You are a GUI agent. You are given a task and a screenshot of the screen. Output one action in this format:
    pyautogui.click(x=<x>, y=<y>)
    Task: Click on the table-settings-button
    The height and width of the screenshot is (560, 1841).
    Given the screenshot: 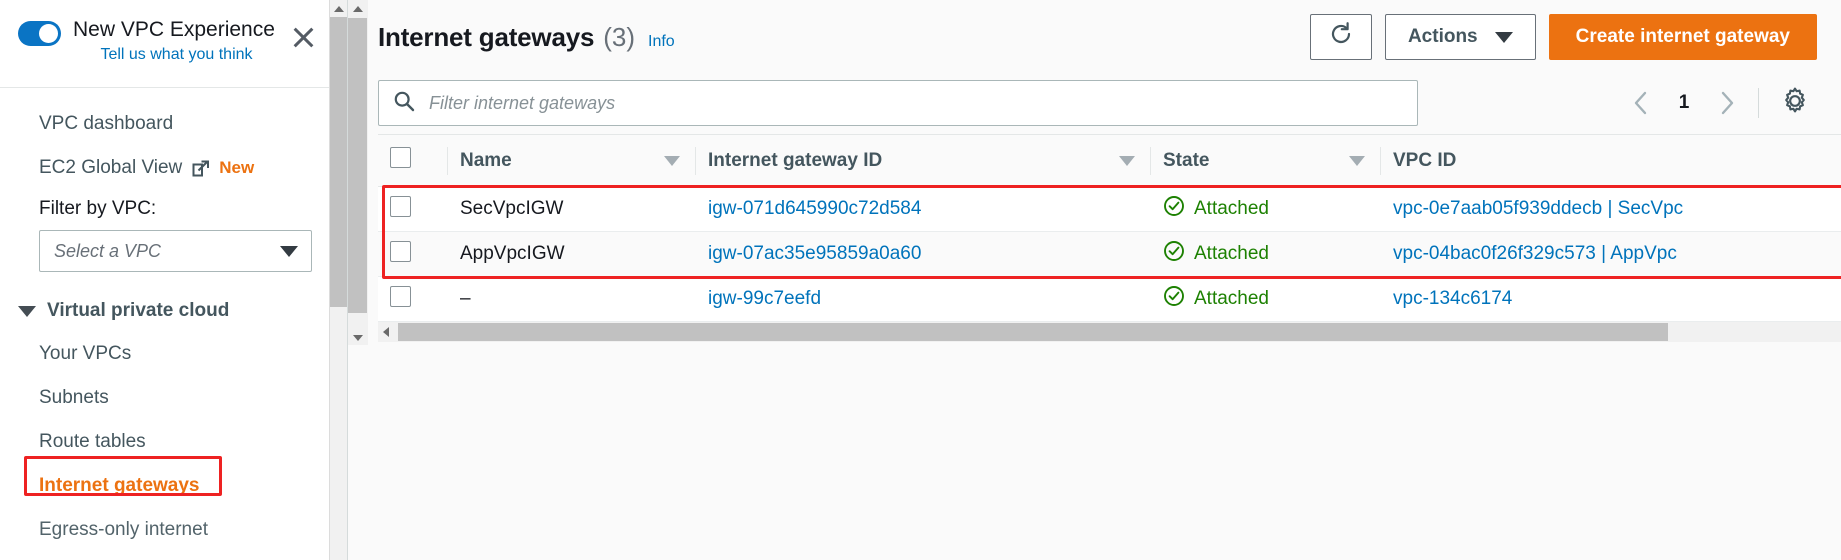 What is the action you would take?
    pyautogui.click(x=1795, y=103)
    